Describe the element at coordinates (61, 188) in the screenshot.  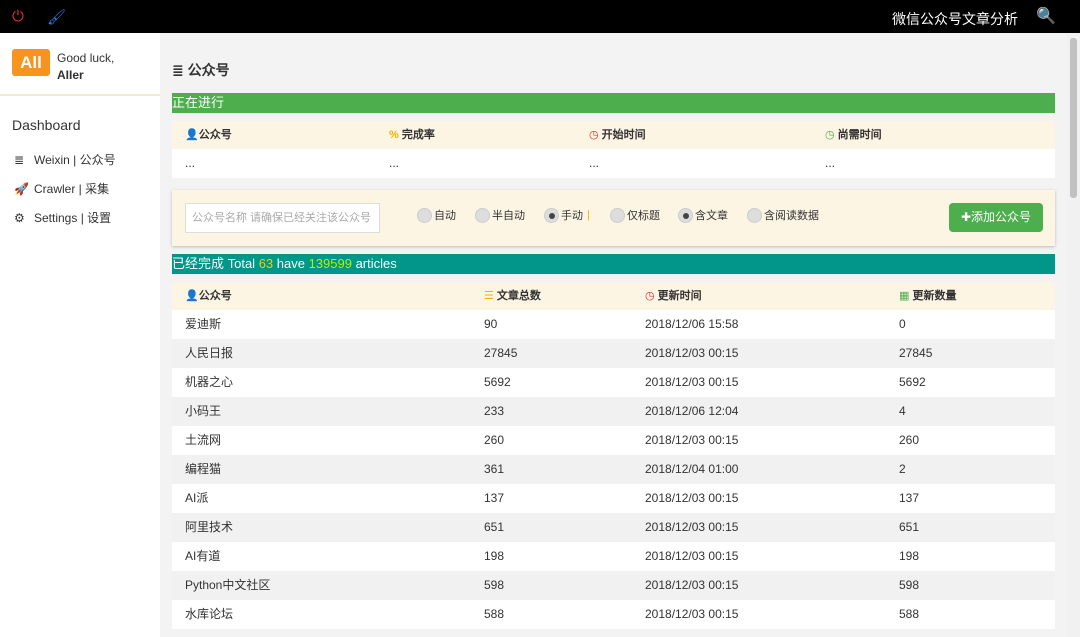
I see `sidebar-item-crawler: 🚀 Crawler | 采集` at that location.